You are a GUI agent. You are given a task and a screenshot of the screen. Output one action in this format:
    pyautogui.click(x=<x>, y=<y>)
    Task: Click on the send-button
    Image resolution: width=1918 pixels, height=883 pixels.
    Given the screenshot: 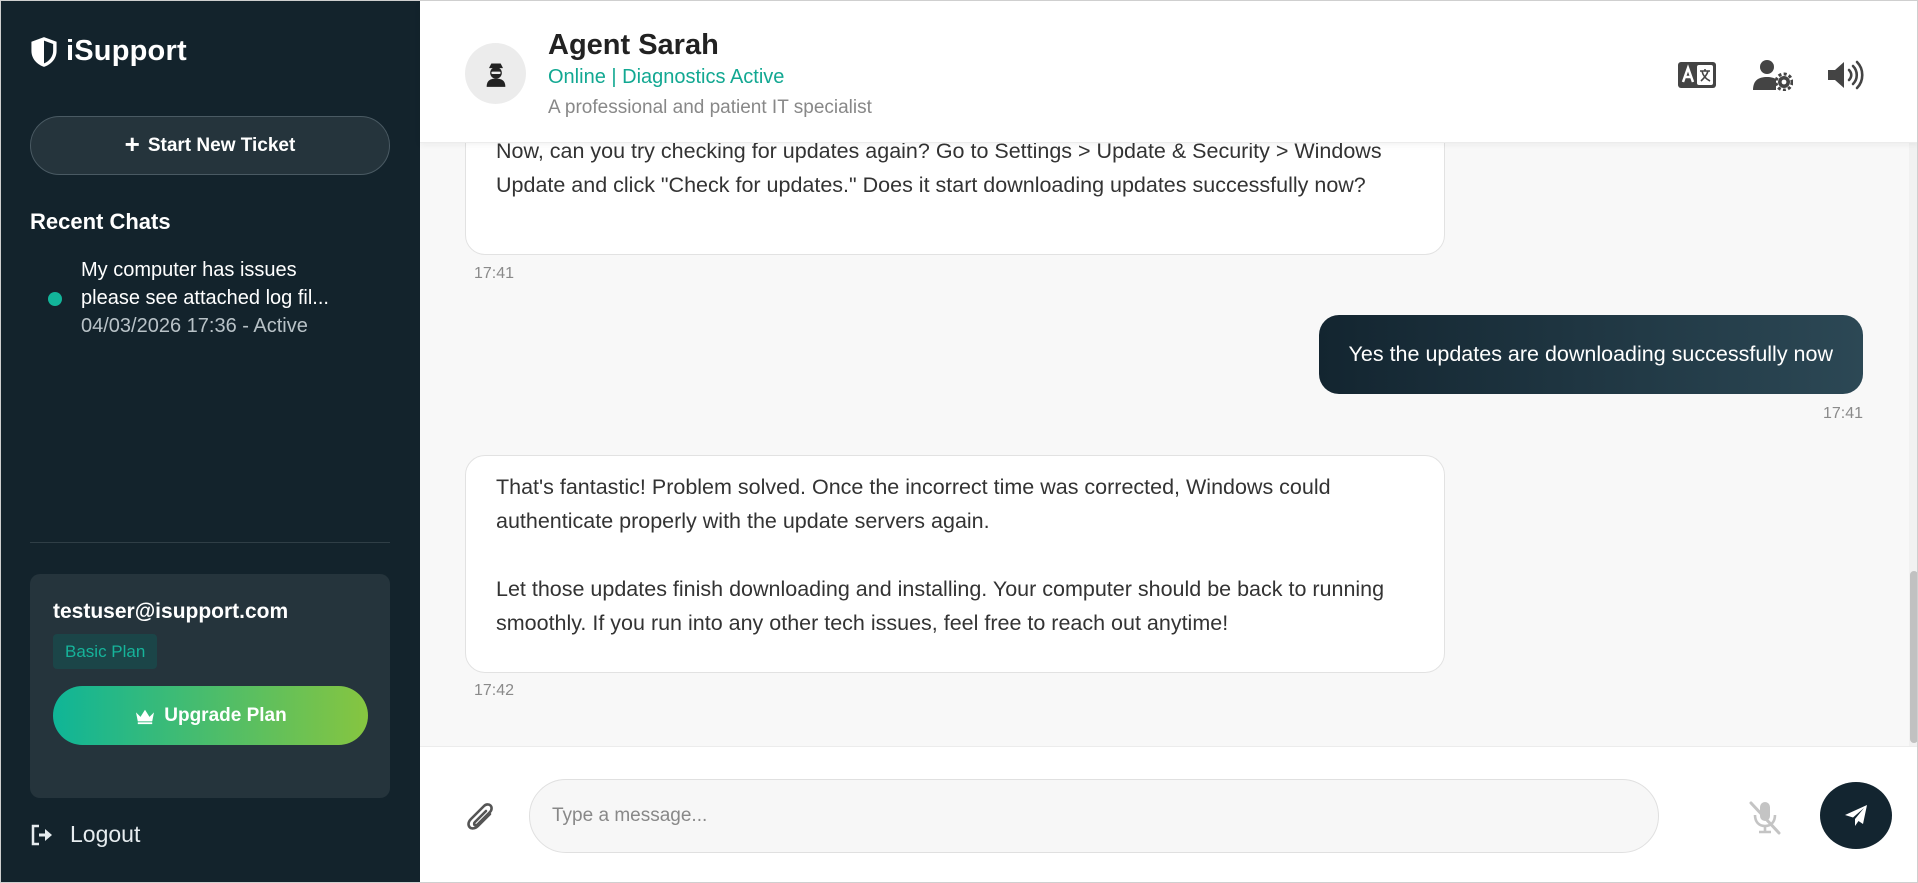 What is the action you would take?
    pyautogui.click(x=1856, y=815)
    